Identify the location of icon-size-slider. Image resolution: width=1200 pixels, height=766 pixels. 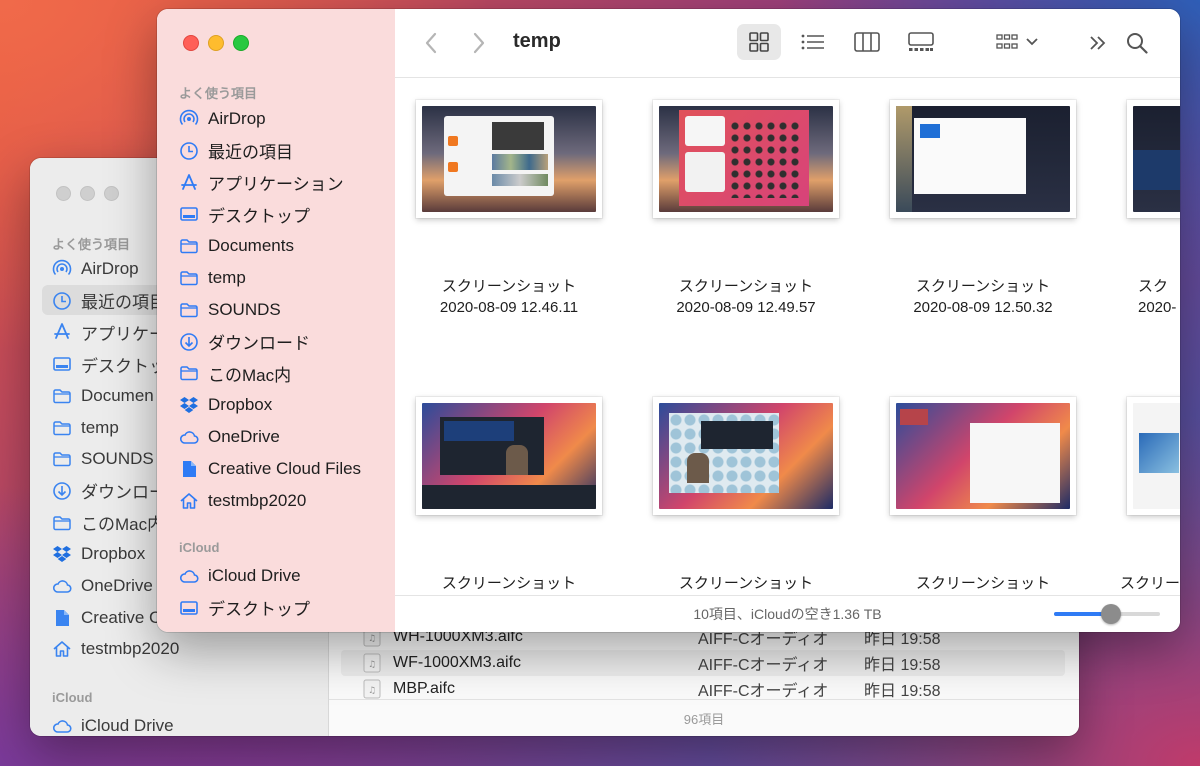
(1107, 614).